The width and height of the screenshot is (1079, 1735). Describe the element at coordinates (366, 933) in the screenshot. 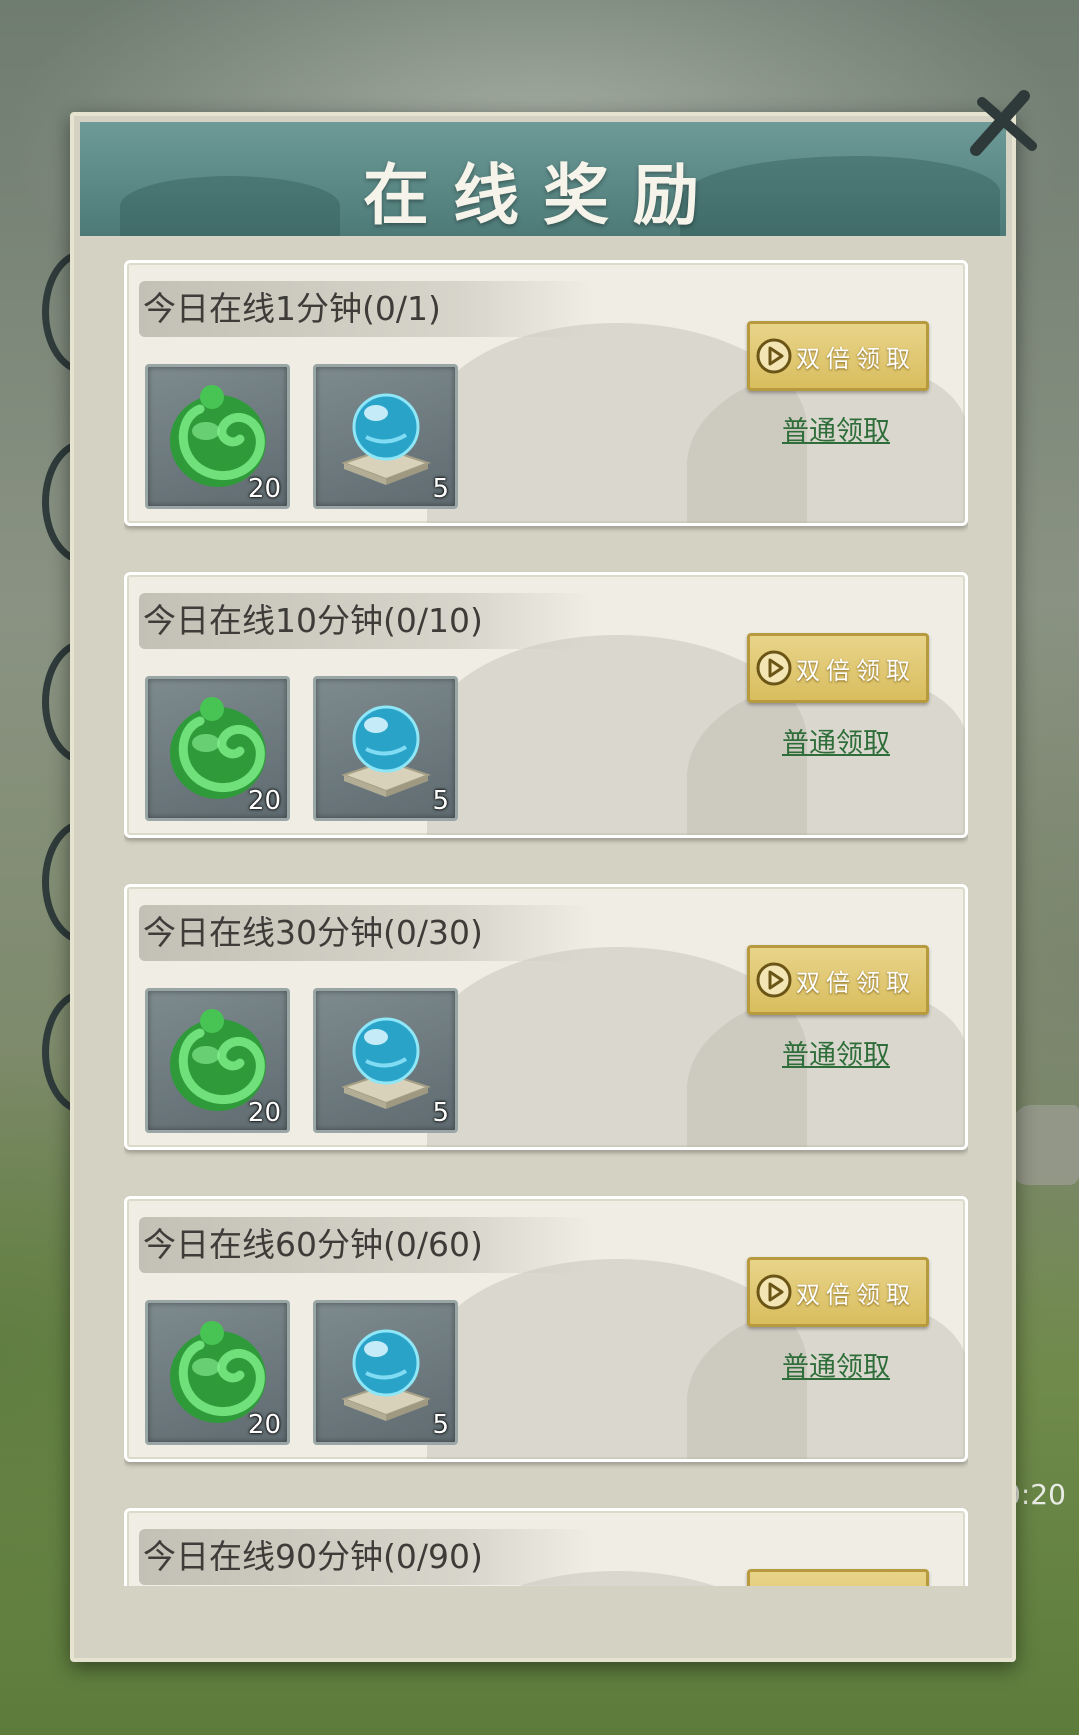

I see `reward-condition-title: 今日在线30分钟(0/30)` at that location.